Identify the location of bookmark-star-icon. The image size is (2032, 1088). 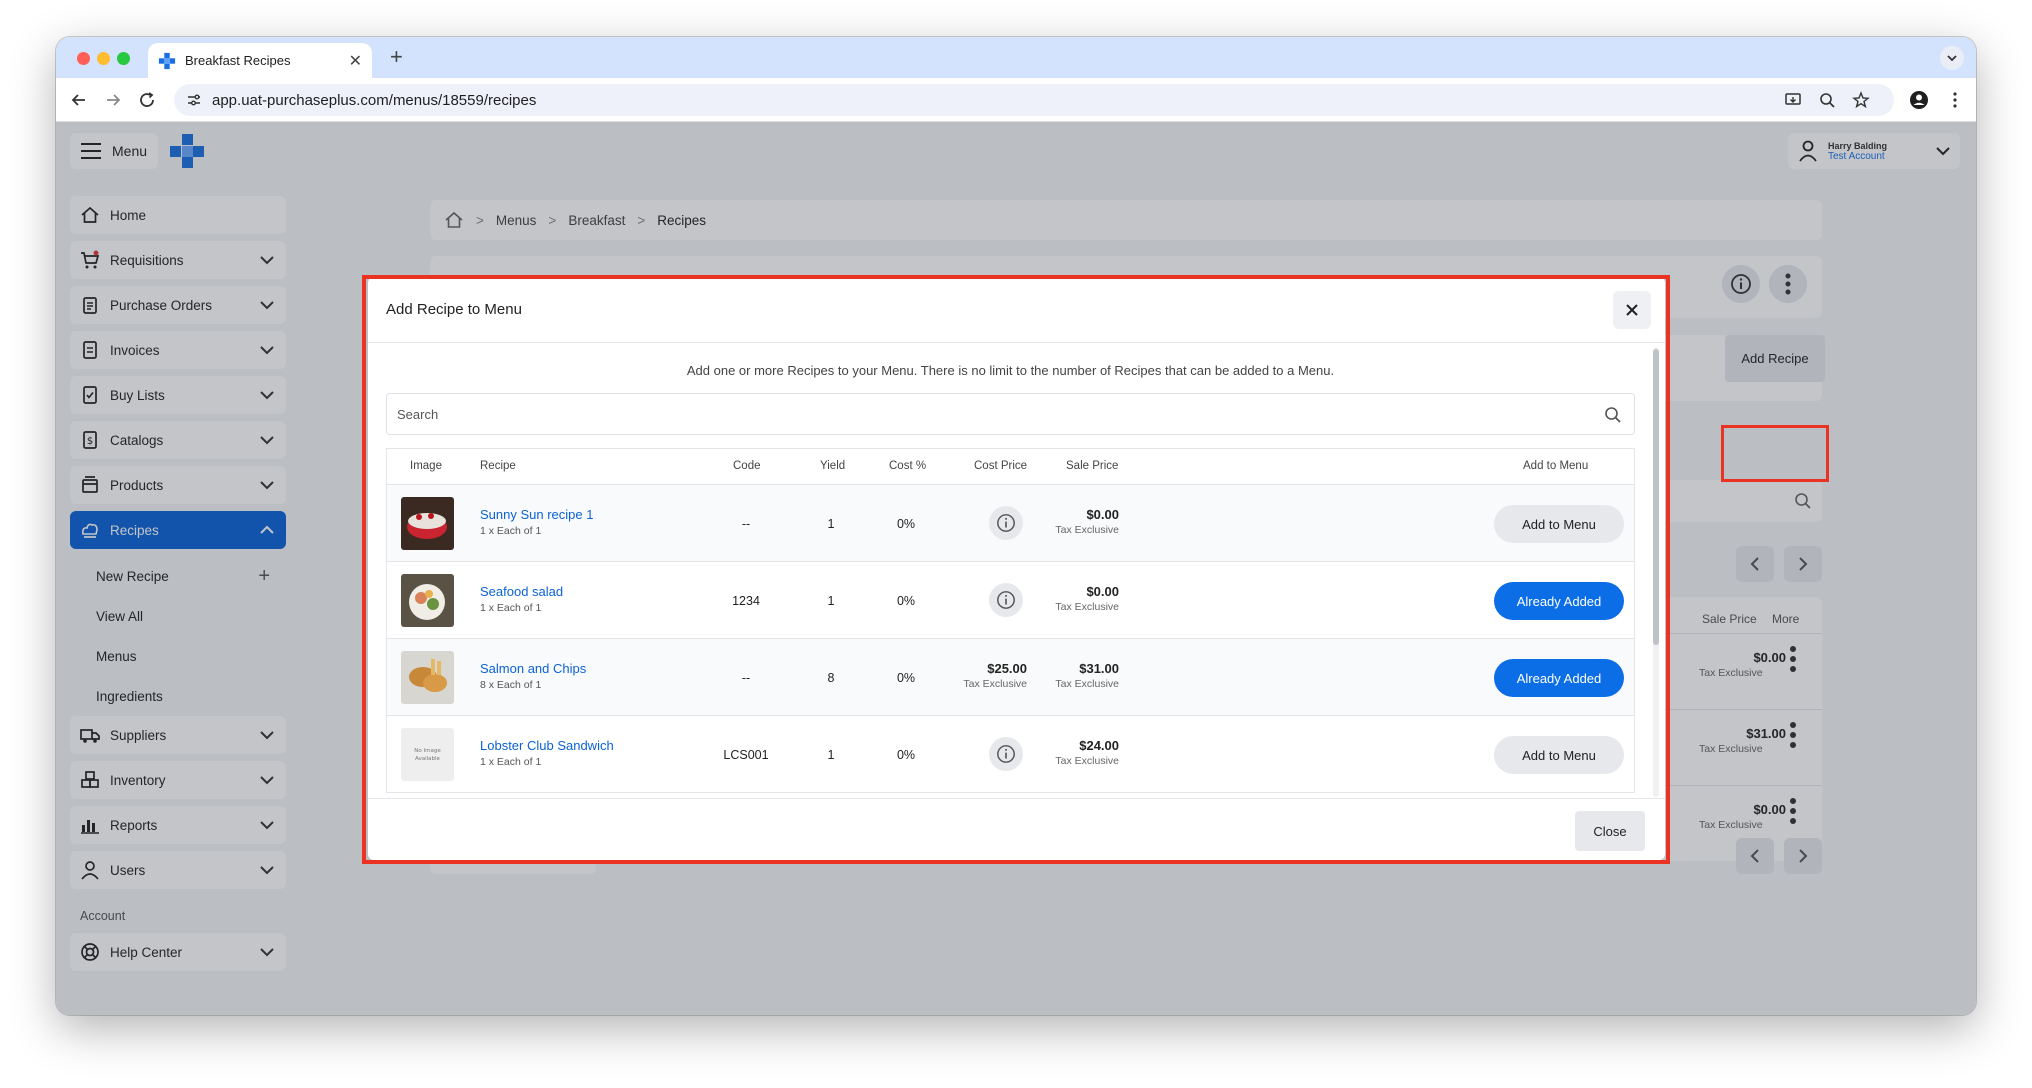
(1861, 100).